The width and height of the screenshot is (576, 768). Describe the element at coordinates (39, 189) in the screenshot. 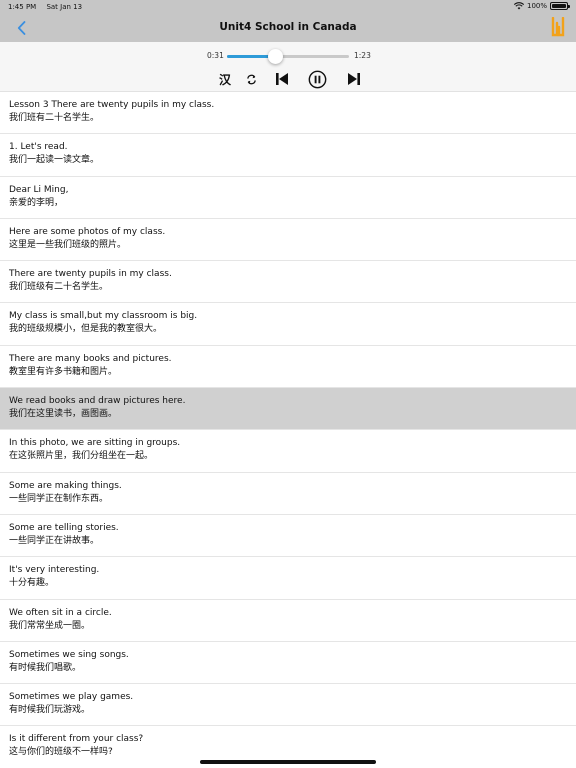

I see `english-line: Dear Li Ming,` at that location.